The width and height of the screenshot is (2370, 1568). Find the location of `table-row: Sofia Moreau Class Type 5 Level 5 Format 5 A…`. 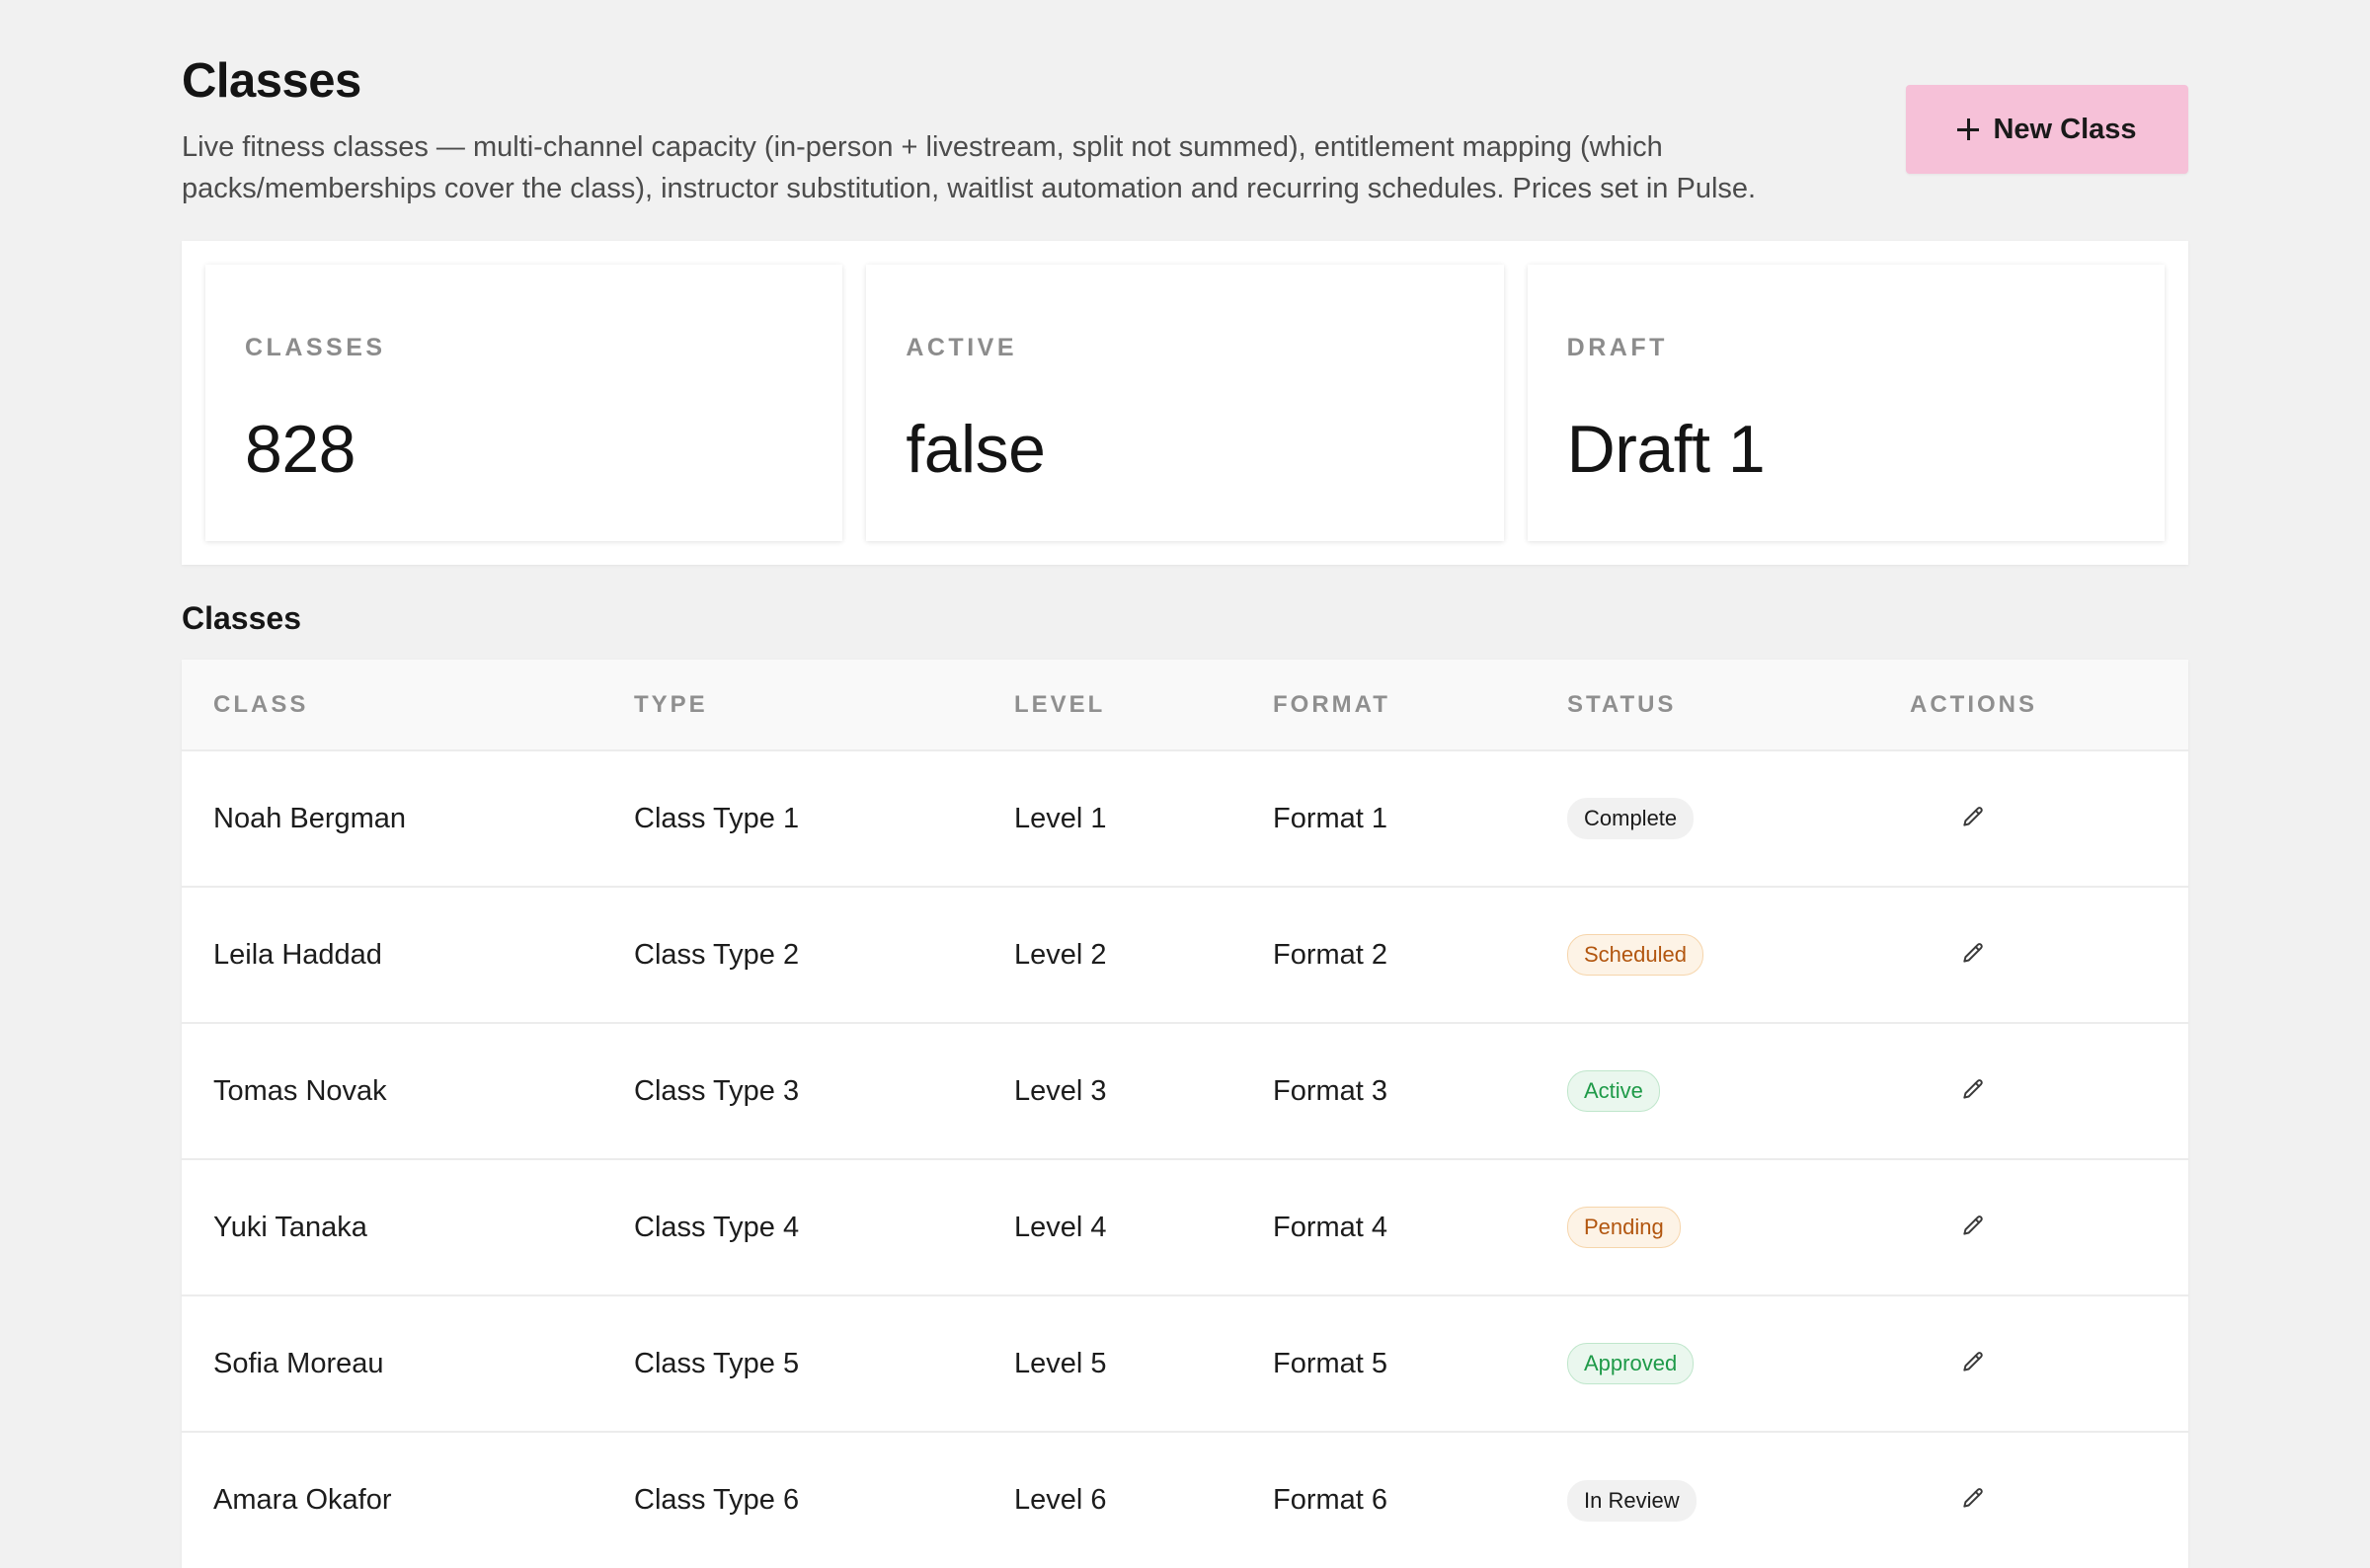

table-row: Sofia Moreau Class Type 5 Level 5 Format 5 A… is located at coordinates (1185, 1363).